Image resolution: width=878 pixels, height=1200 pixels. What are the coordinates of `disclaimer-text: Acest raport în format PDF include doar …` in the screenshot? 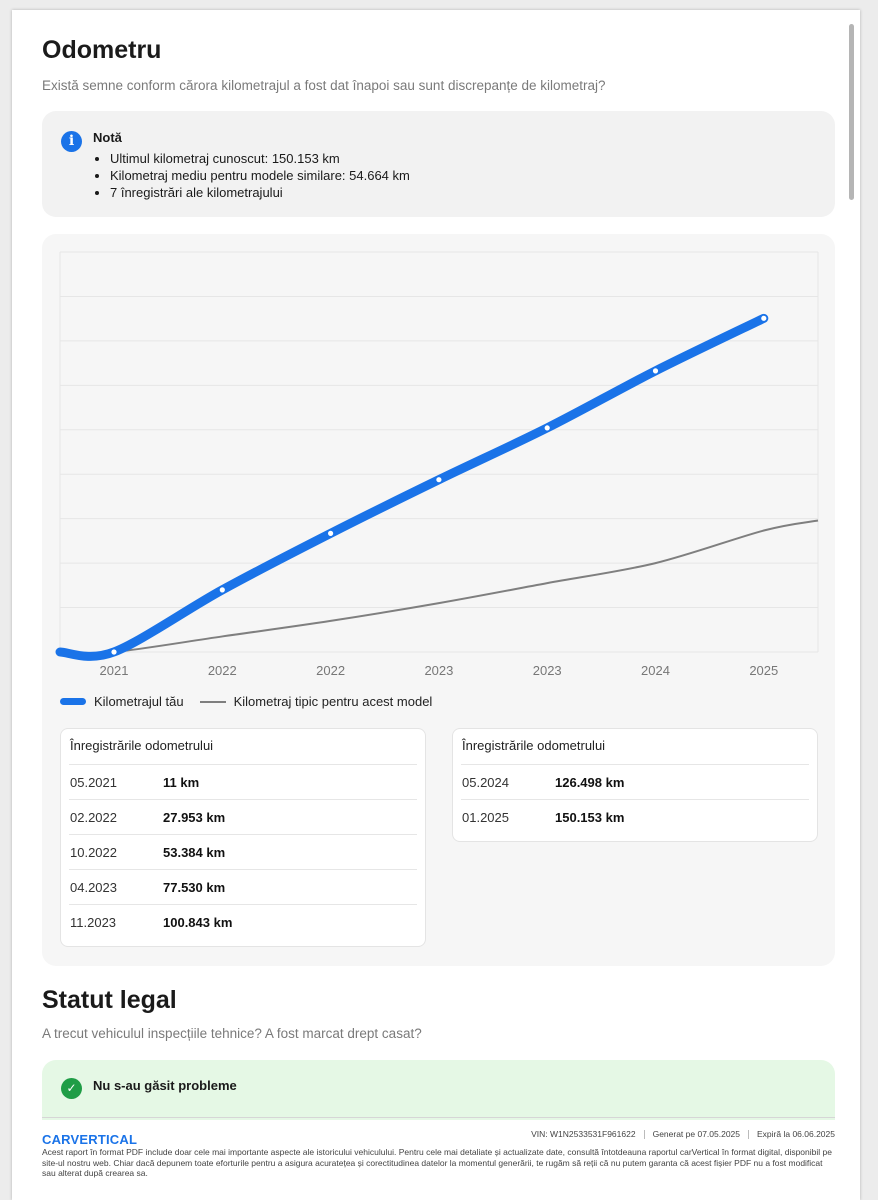 It's located at (437, 1162).